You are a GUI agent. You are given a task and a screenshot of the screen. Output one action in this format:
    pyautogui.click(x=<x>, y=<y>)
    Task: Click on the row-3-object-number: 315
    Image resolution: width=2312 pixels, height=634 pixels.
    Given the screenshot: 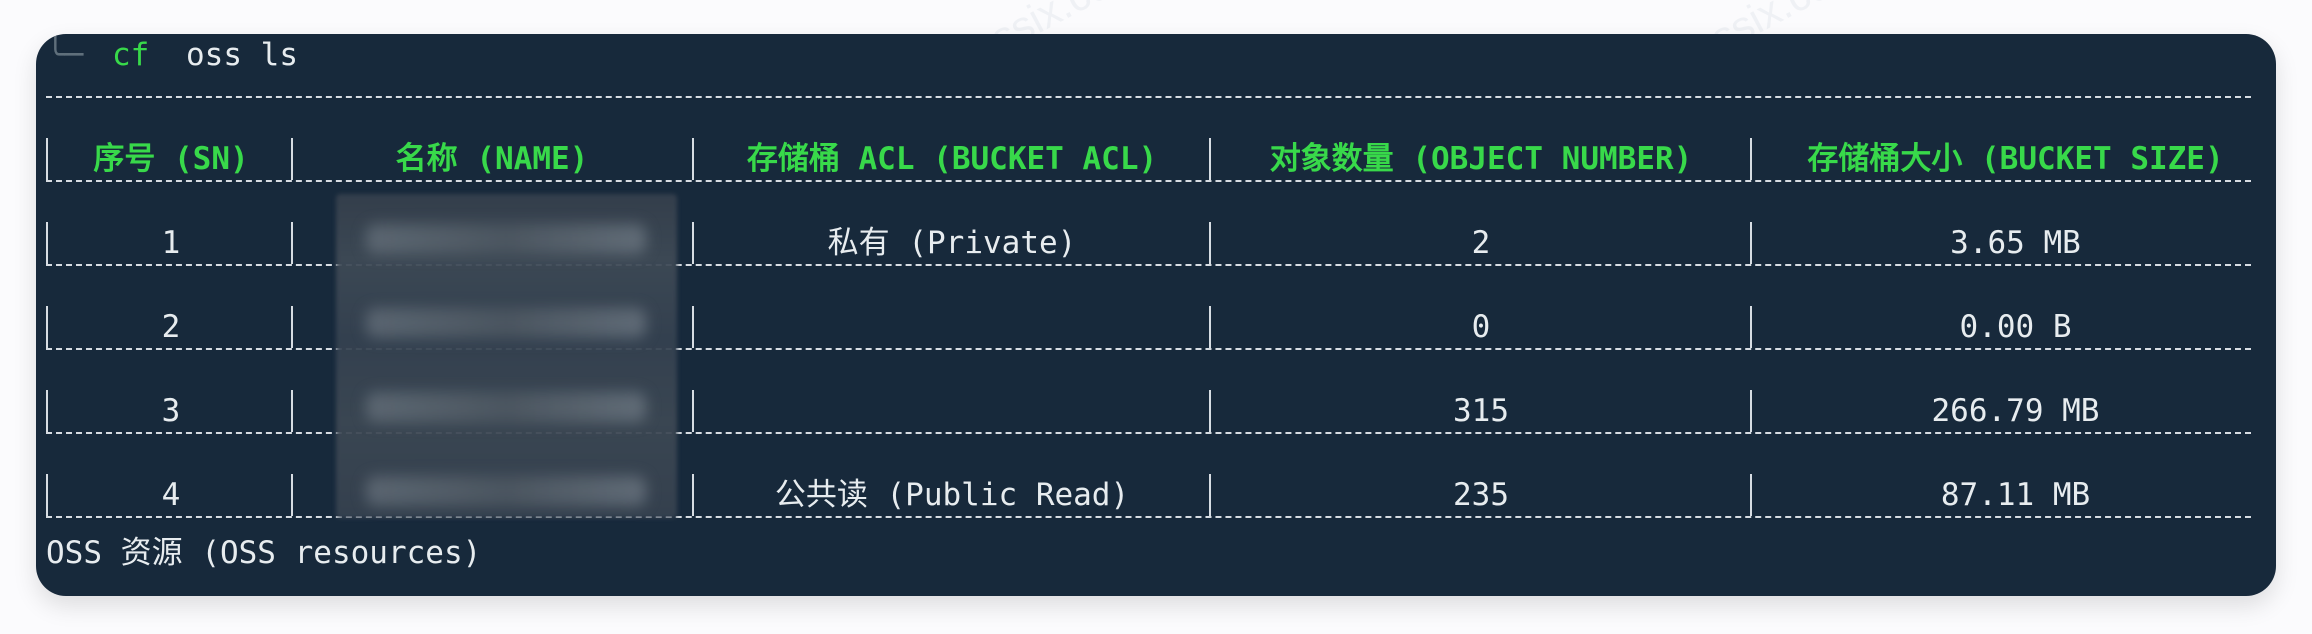 What is the action you would take?
    pyautogui.click(x=1481, y=411)
    